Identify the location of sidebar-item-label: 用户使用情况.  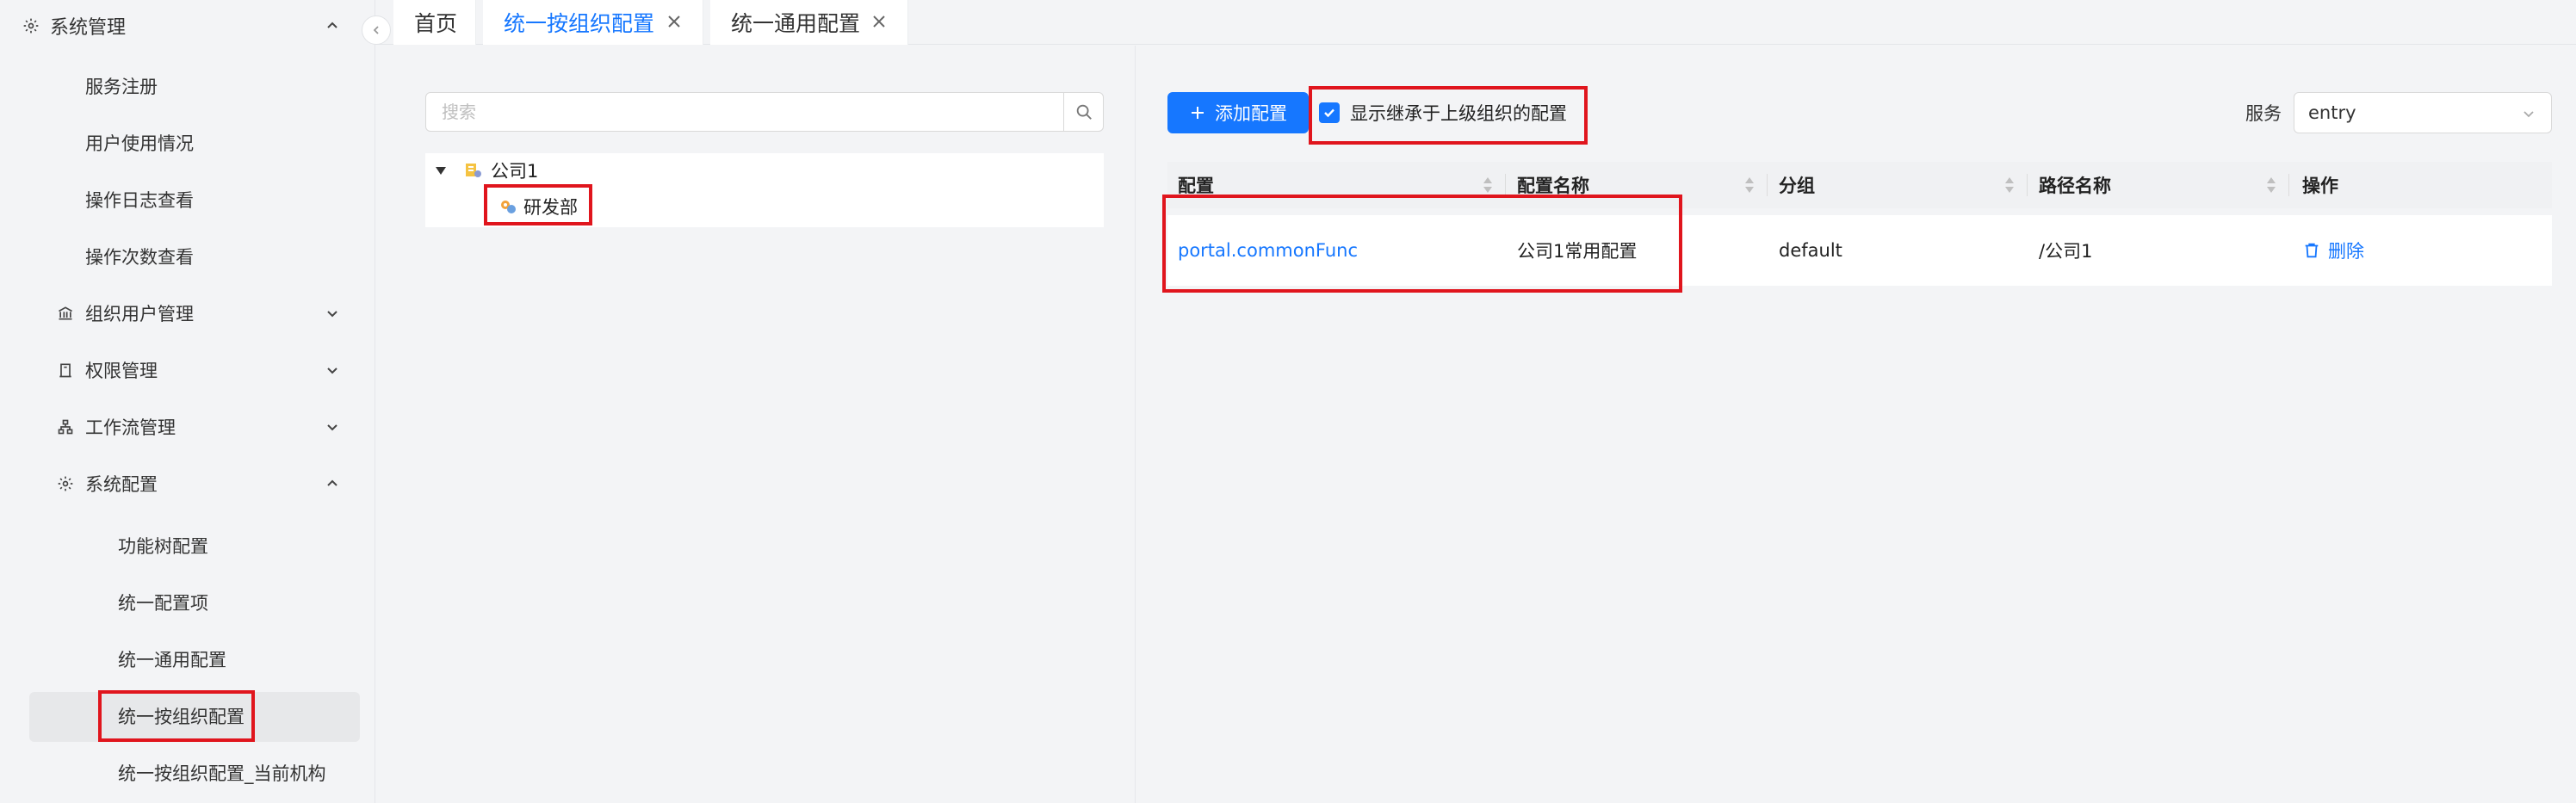
(139, 143).